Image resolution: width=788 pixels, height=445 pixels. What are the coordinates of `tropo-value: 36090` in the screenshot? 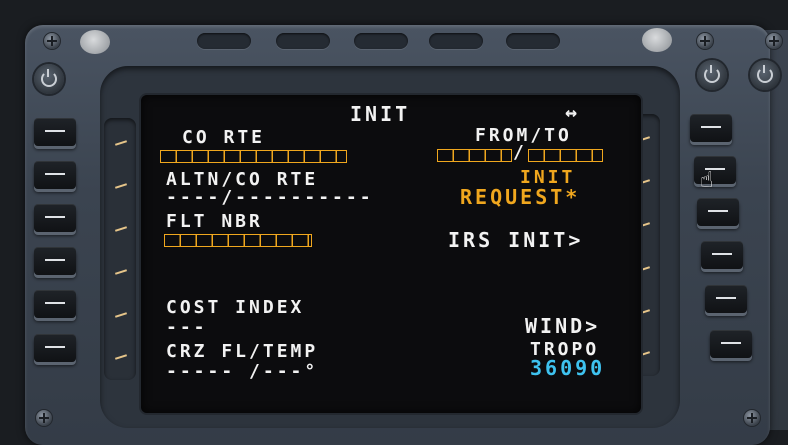 It's located at (567, 368).